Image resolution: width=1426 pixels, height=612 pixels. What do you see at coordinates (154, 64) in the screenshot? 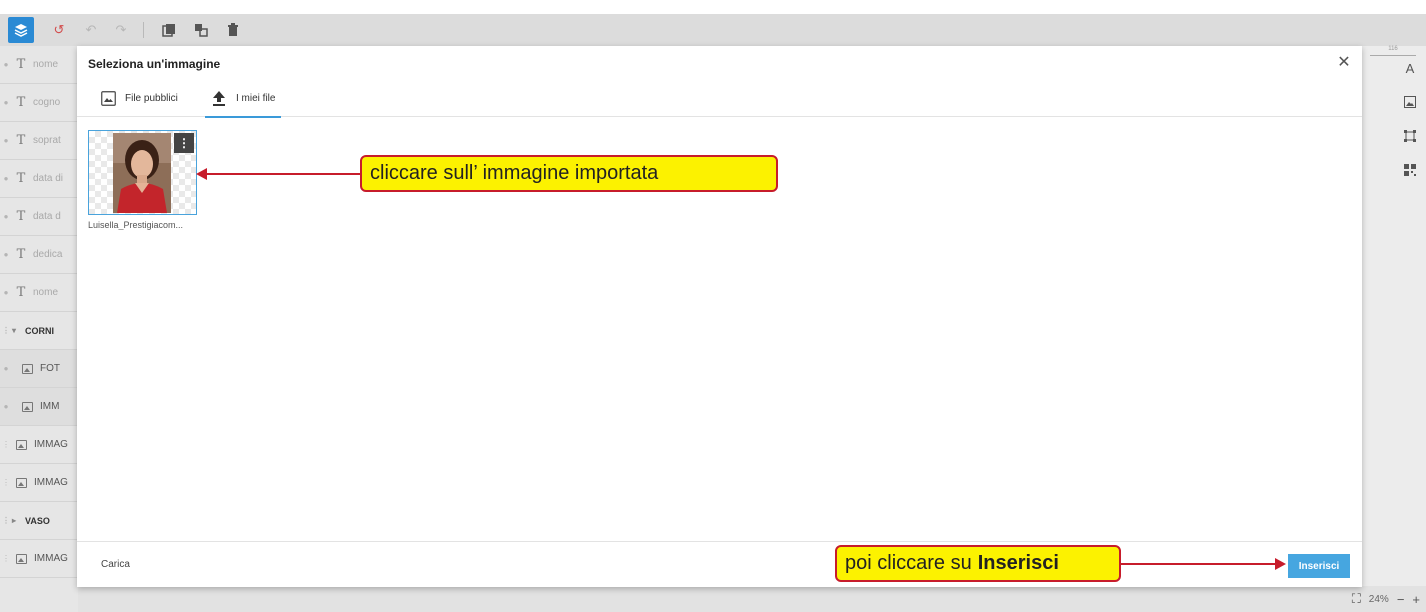
I see `dialog-title: Seleziona un'immagine` at bounding box center [154, 64].